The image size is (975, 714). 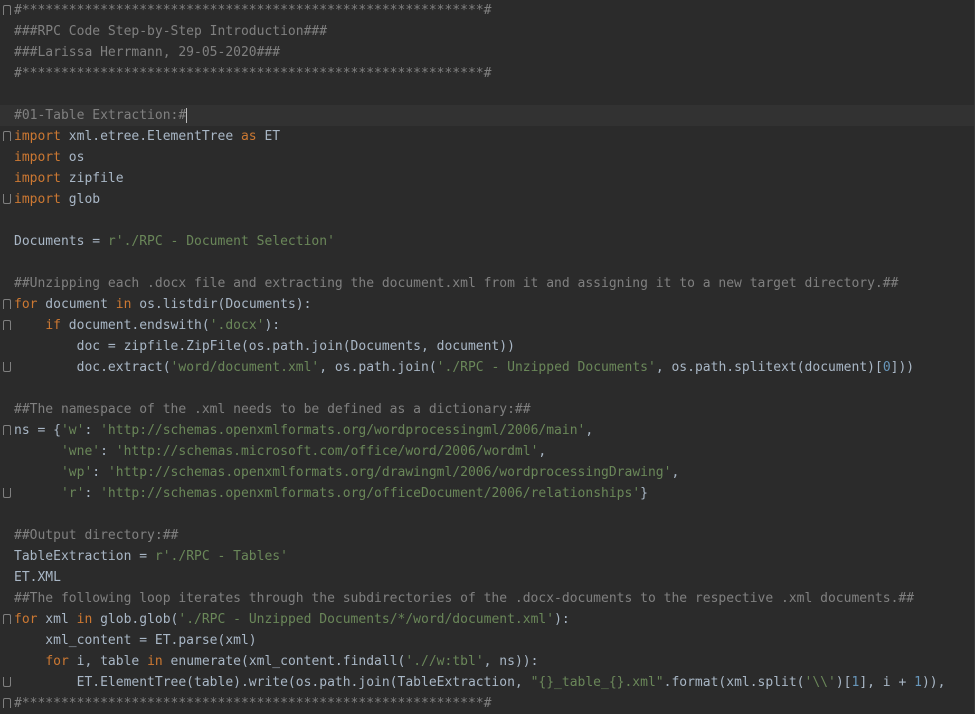 I want to click on comment-token: #01-Table Extraction:#, so click(x=100, y=115).